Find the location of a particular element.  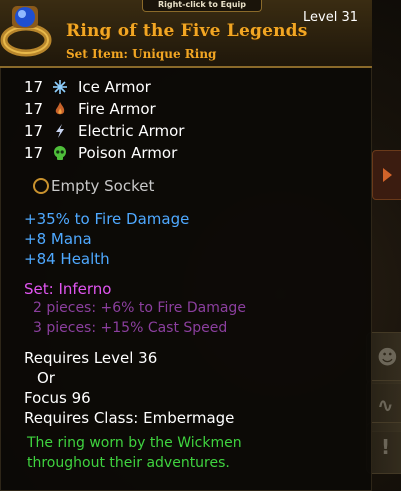

poison-skull-icon is located at coordinates (60, 153).